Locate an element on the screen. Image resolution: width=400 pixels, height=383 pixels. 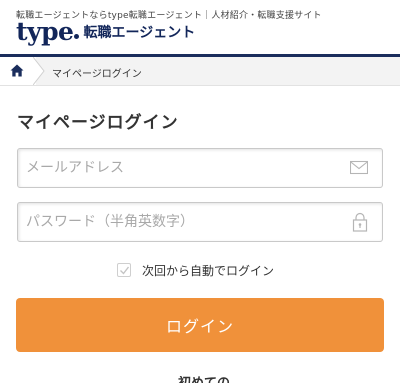
home-icon is located at coordinates (17, 70).